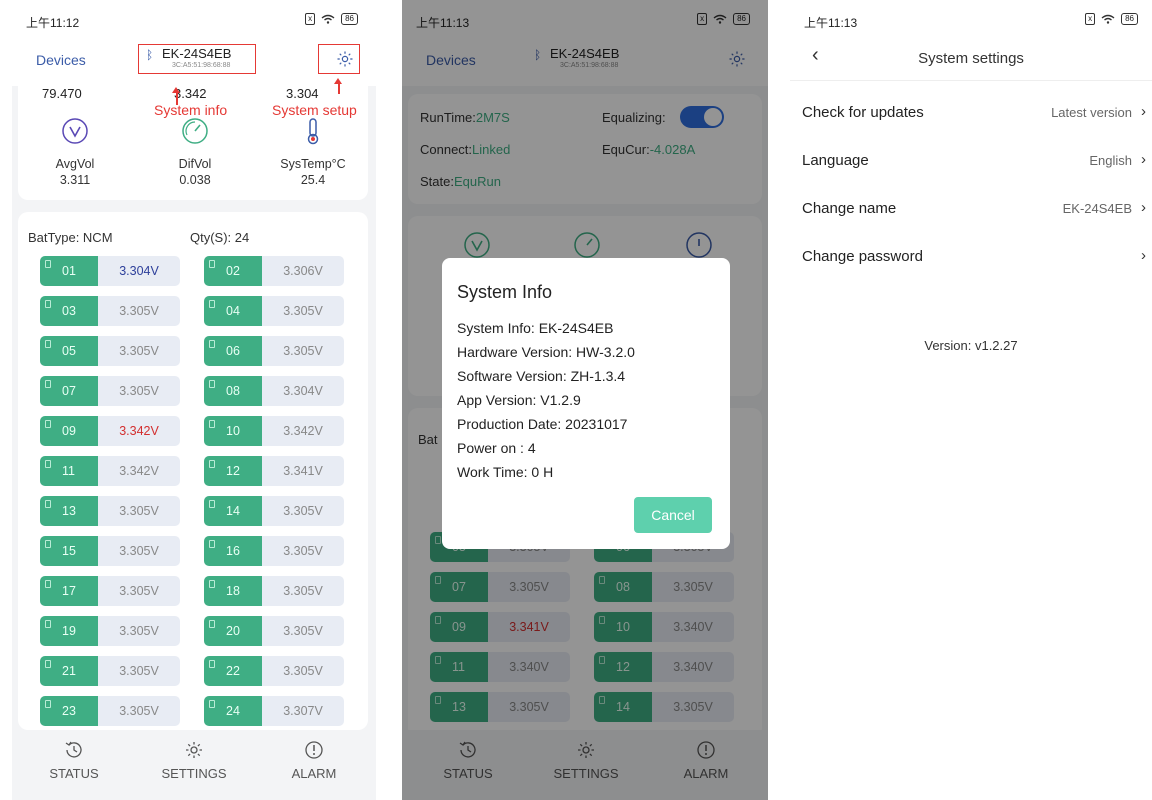 Image resolution: width=1152 pixels, height=800 pixels. What do you see at coordinates (1097, 208) in the screenshot?
I see `row-value: EK-24S4EB` at bounding box center [1097, 208].